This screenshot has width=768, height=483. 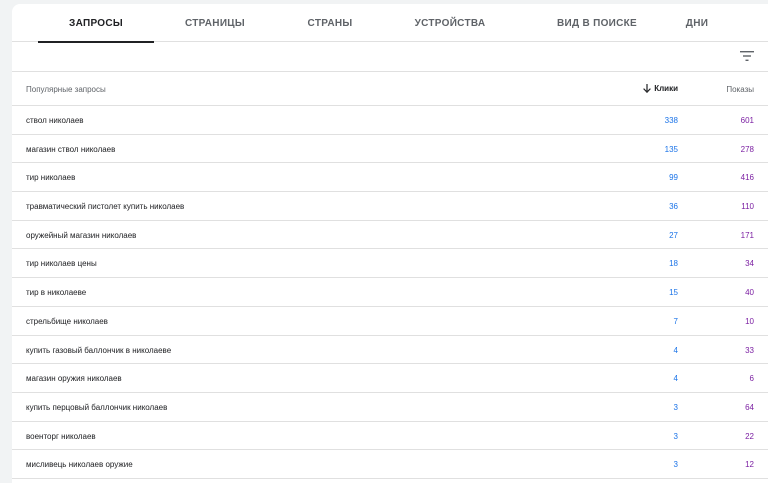 What do you see at coordinates (390, 235) in the screenshot?
I see `table-row: оружейный магазин николаев 27 171` at bounding box center [390, 235].